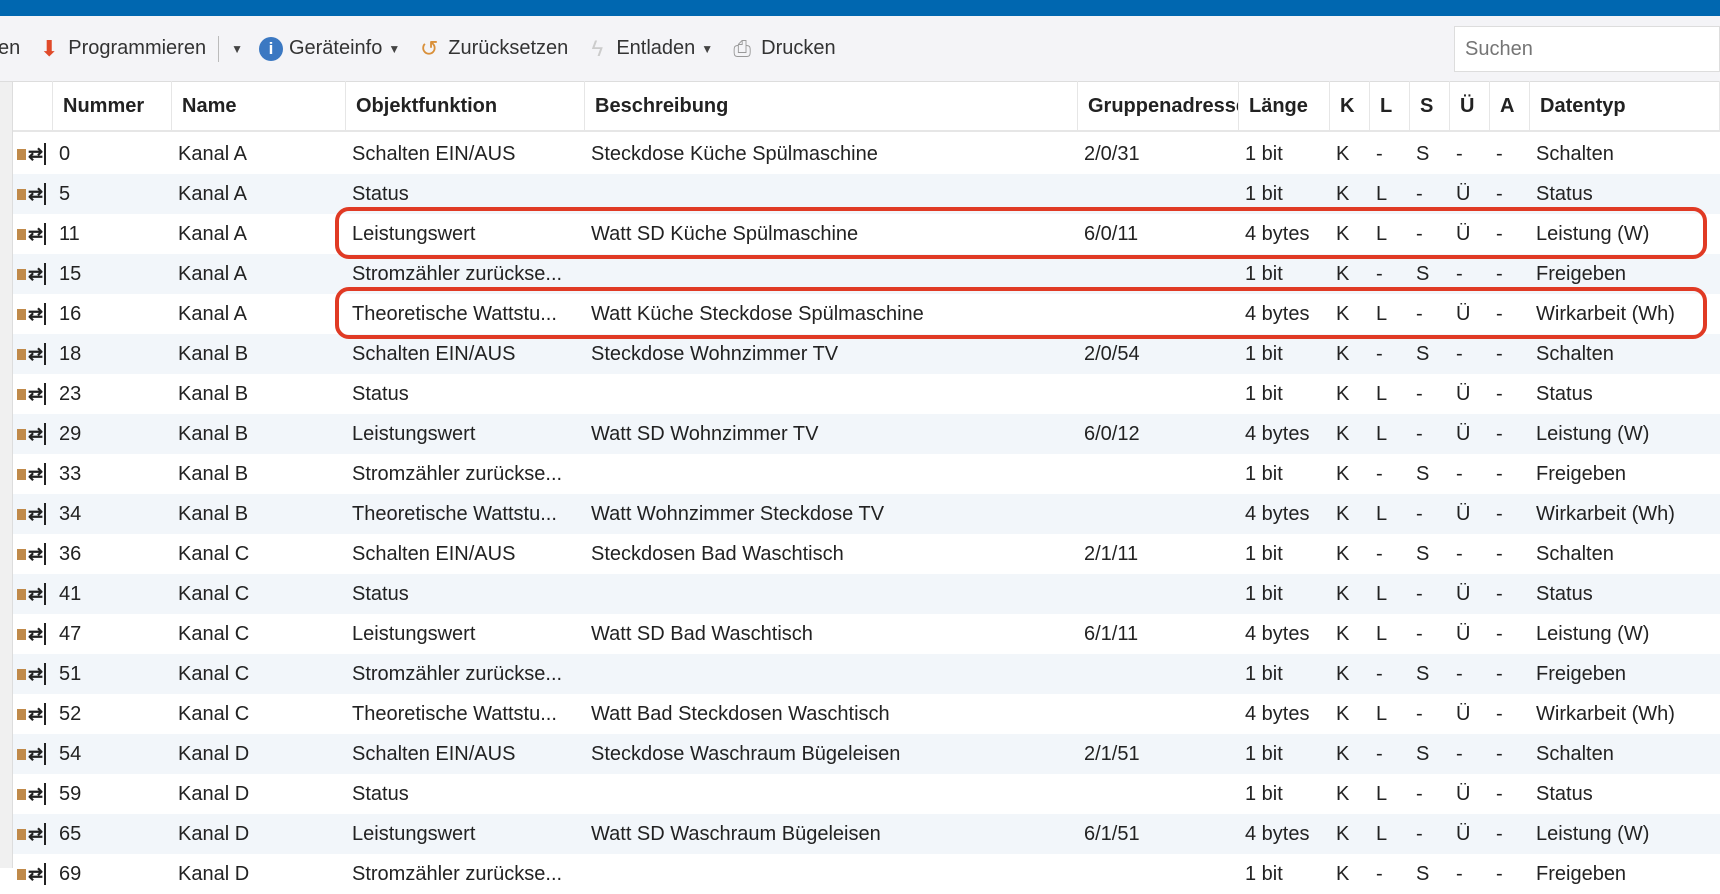 This screenshot has width=1720, height=894. I want to click on column-header-ue: Ü, so click(1470, 106).